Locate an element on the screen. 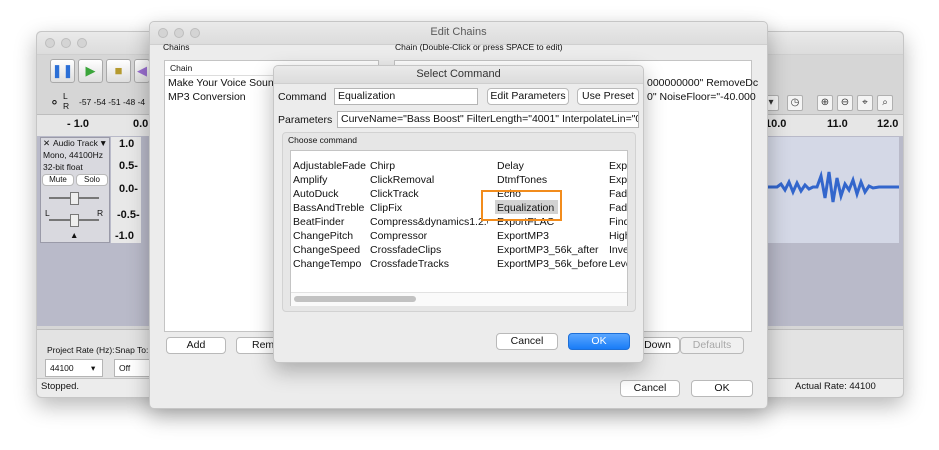 The width and height of the screenshot is (939, 450). zoom-window-icon is located at coordinates (82, 43).